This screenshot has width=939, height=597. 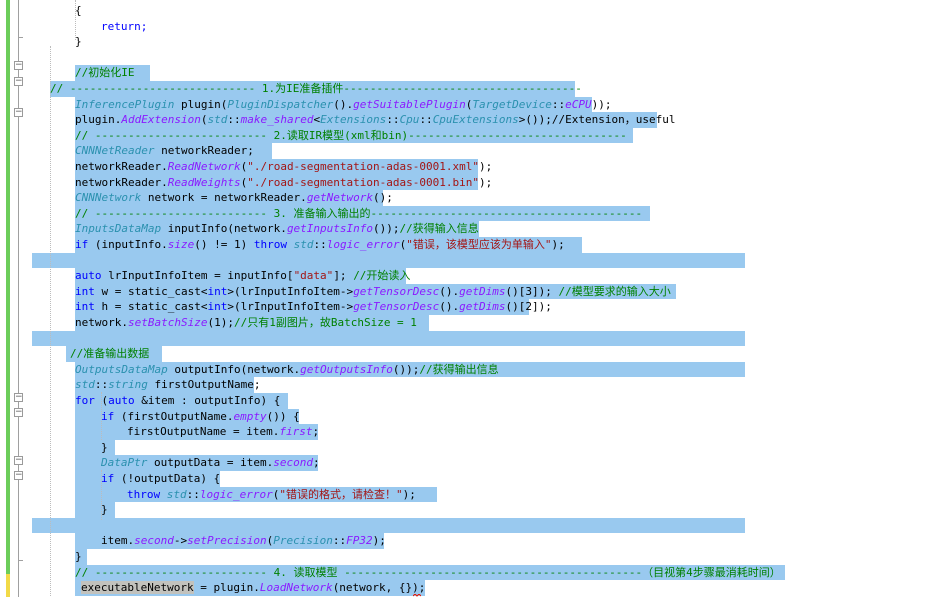 What do you see at coordinates (313, 276) in the screenshot?
I see `code-token: "data"` at bounding box center [313, 276].